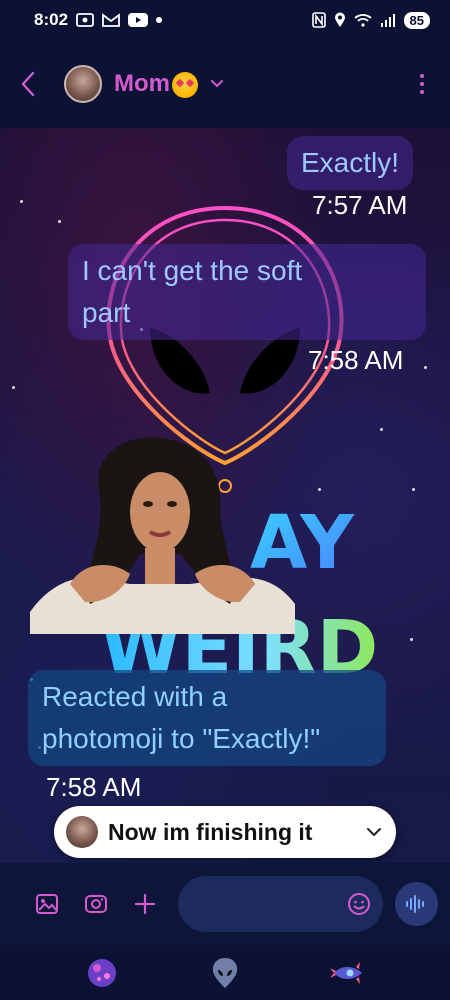  What do you see at coordinates (280, 904) in the screenshot?
I see `message-input` at bounding box center [280, 904].